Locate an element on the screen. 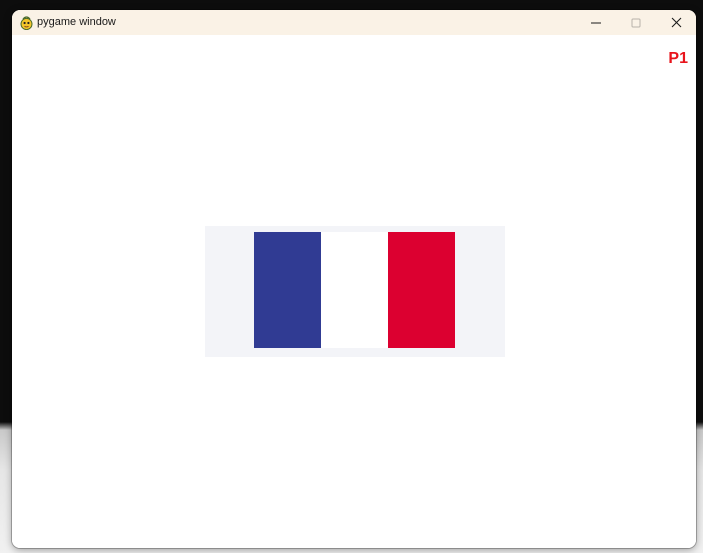  close-button is located at coordinates (676, 22).